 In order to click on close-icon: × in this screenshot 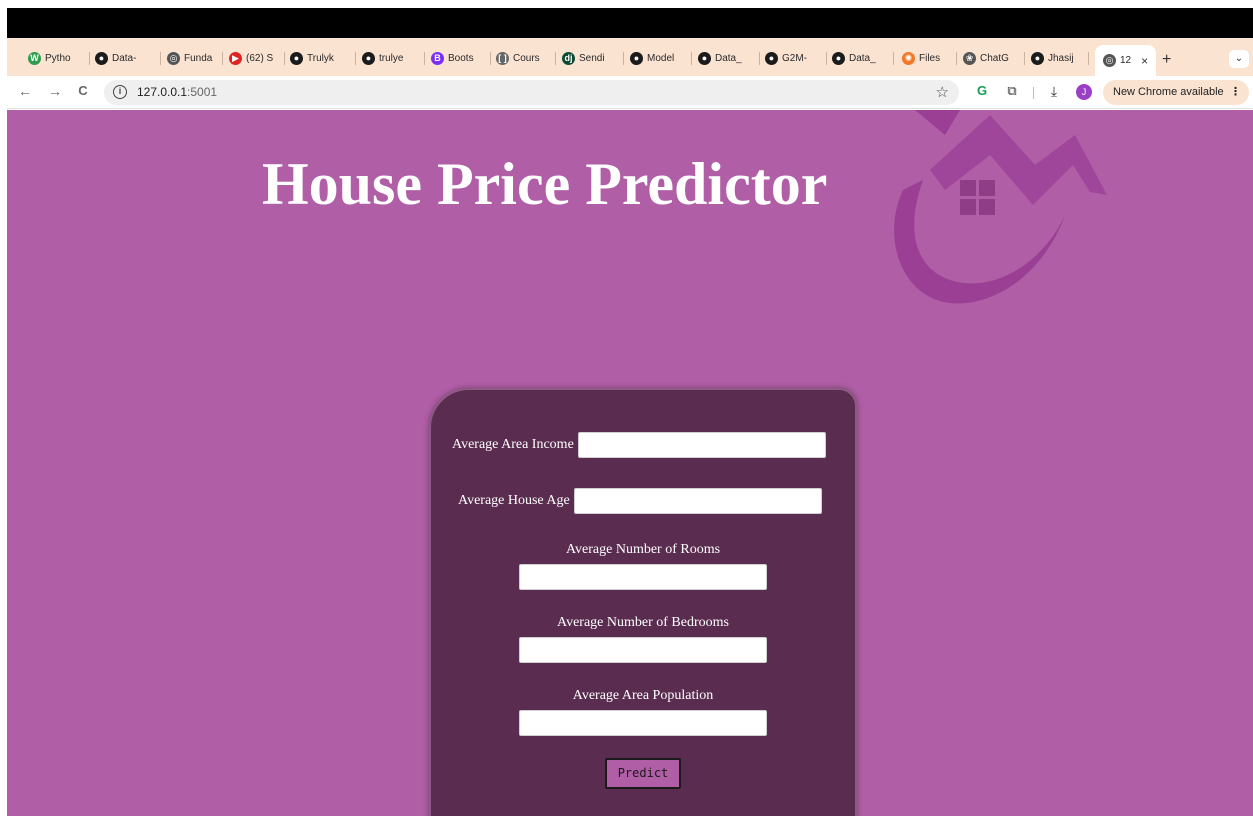, I will do `click(1144, 61)`.